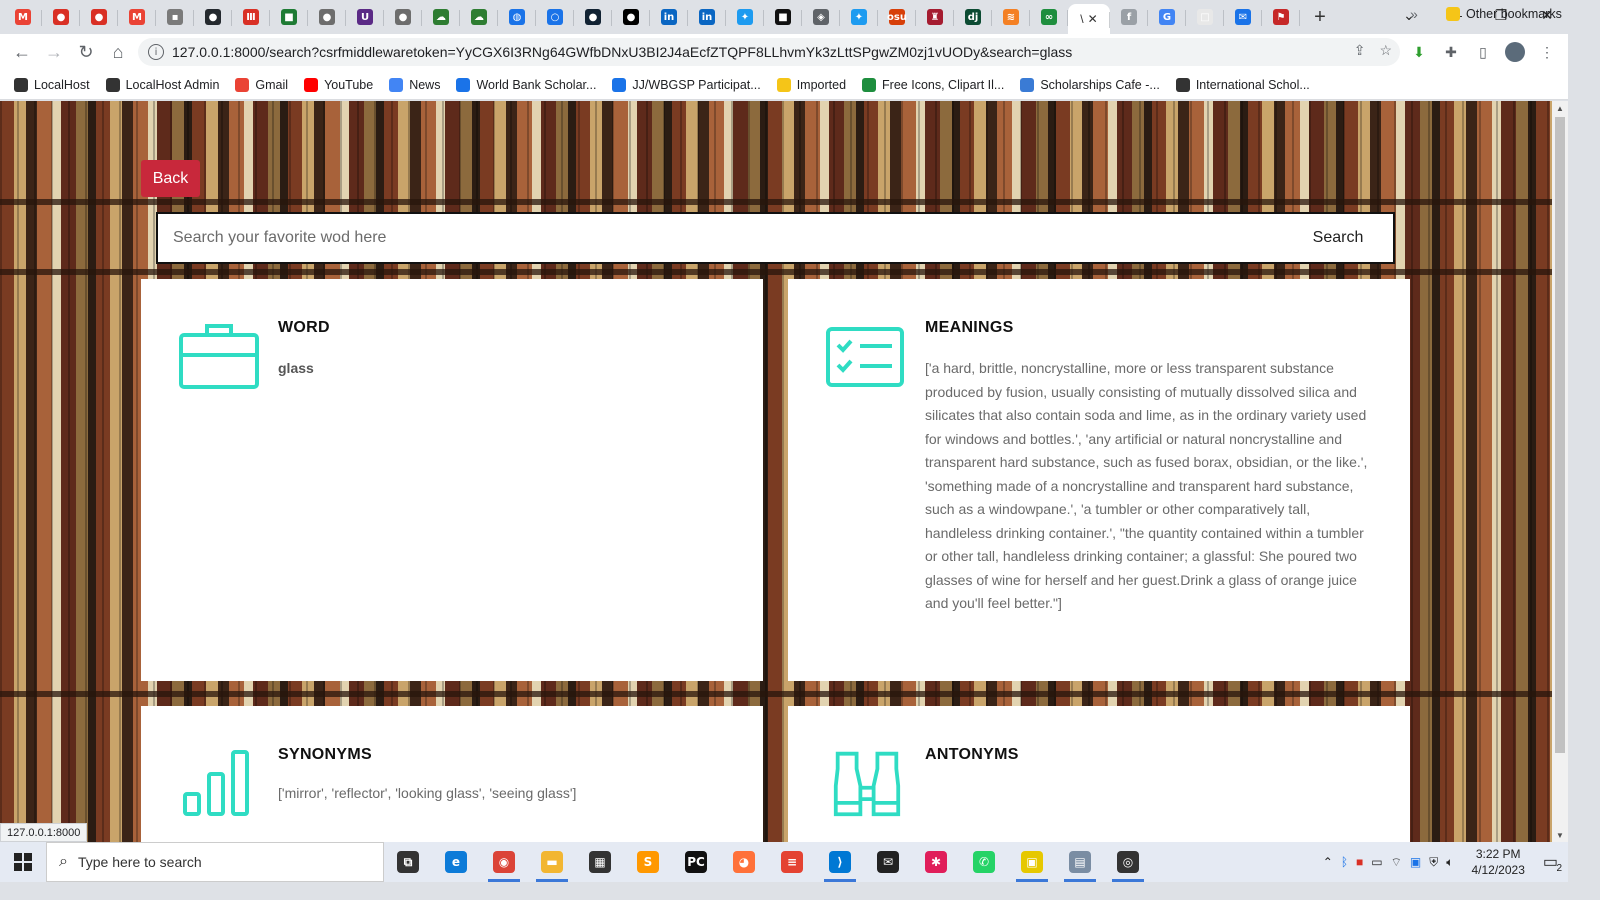 The height and width of the screenshot is (900, 1600). What do you see at coordinates (984, 862) in the screenshot?
I see `taskbar-app: ✆` at bounding box center [984, 862].